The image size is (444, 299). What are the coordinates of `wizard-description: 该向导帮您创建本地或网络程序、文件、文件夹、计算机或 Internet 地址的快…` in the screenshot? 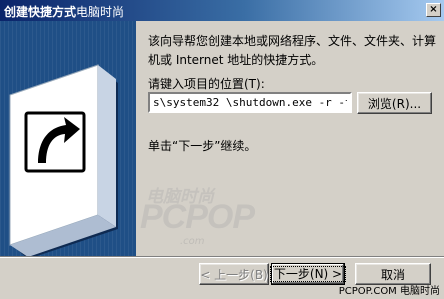 It's located at (292, 50).